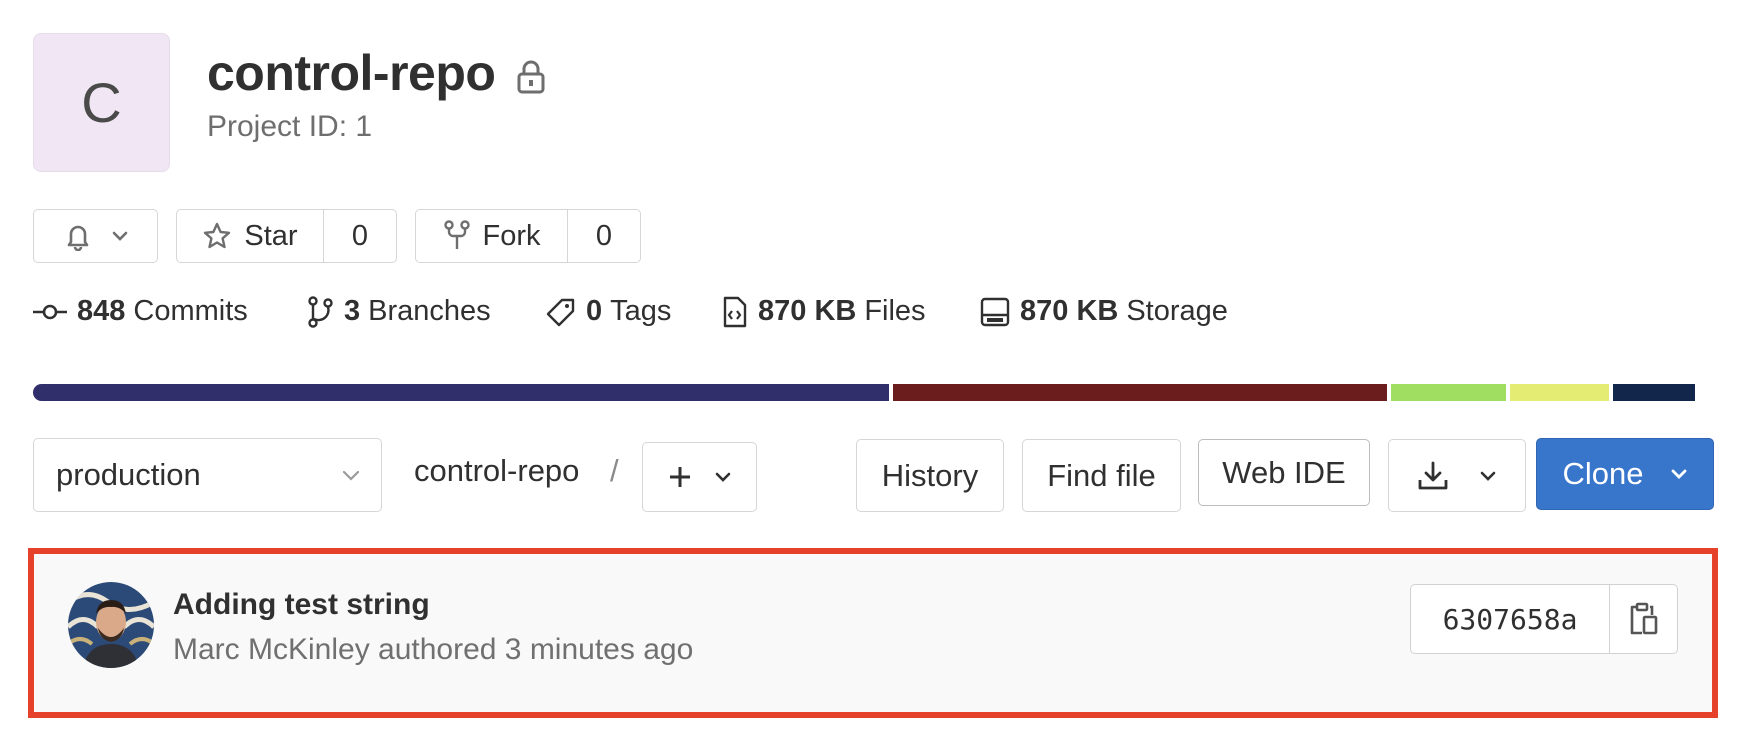  Describe the element at coordinates (429, 311) in the screenshot. I see `branches-label: Branches` at that location.